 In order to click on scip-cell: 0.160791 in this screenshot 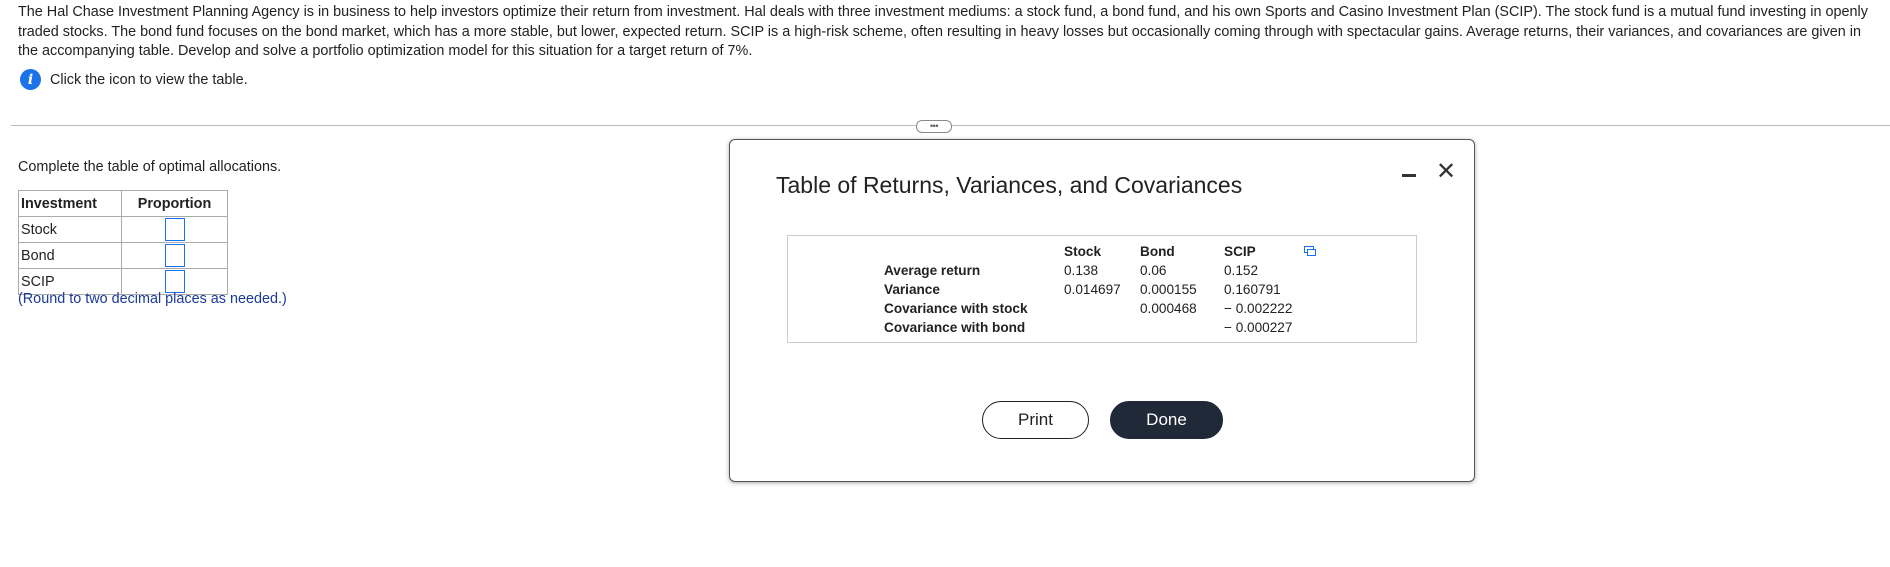, I will do `click(1252, 289)`.